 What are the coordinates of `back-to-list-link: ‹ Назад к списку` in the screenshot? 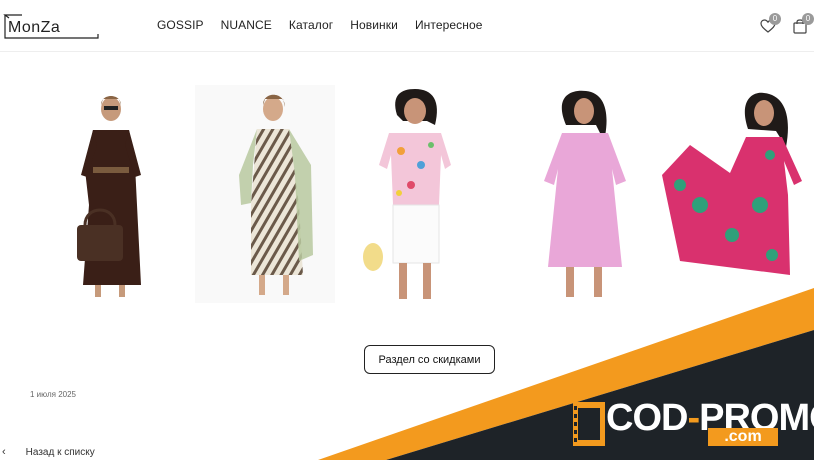 It's located at (47, 452).